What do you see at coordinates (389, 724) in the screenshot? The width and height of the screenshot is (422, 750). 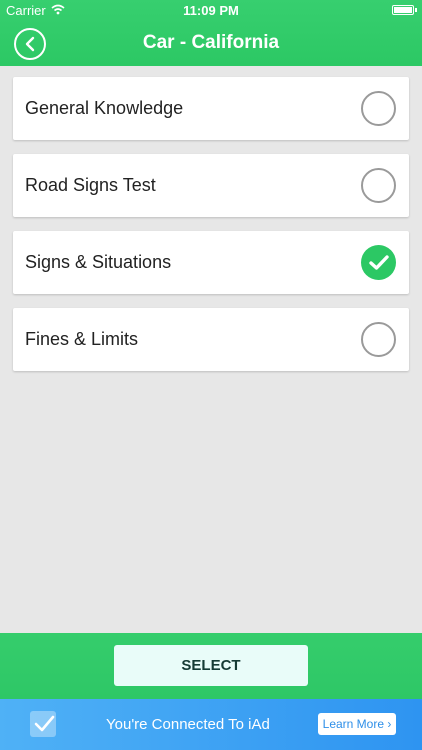 I see `chevron-right-icon: ›` at bounding box center [389, 724].